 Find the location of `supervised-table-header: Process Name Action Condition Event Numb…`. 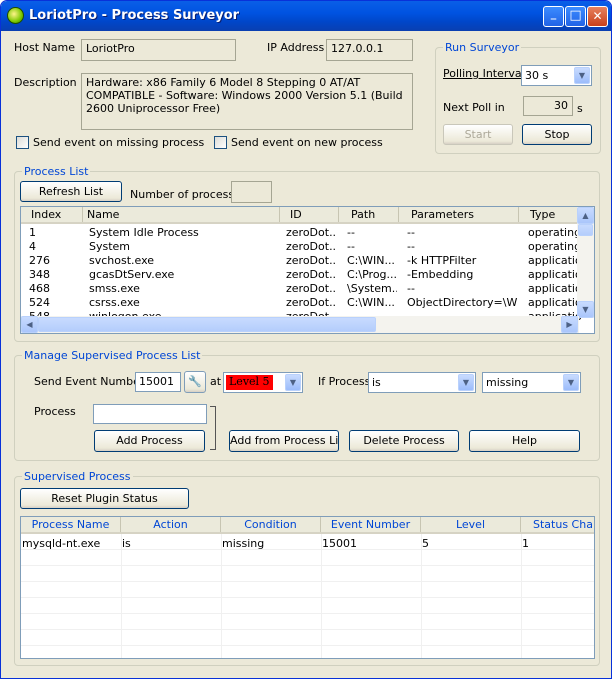

supervised-table-header: Process Name Action Condition Event Numb… is located at coordinates (307, 525).